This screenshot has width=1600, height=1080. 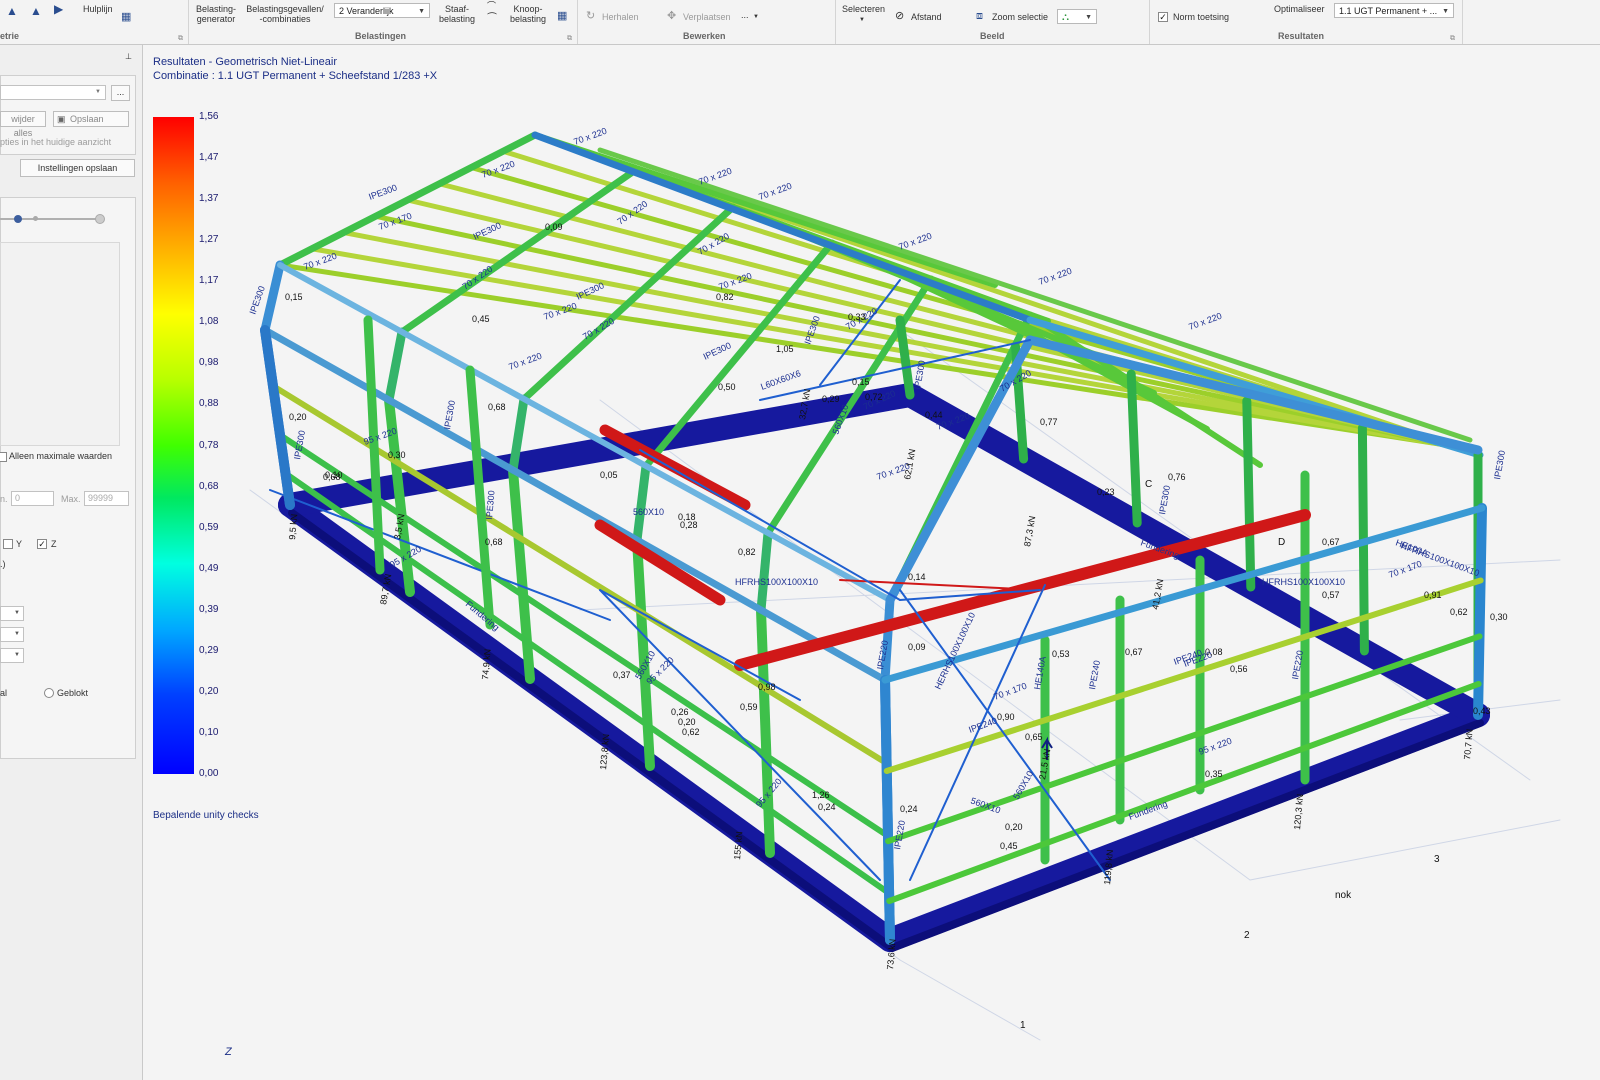 What do you see at coordinates (334, 475) in the screenshot?
I see `unity-value: 0,10` at bounding box center [334, 475].